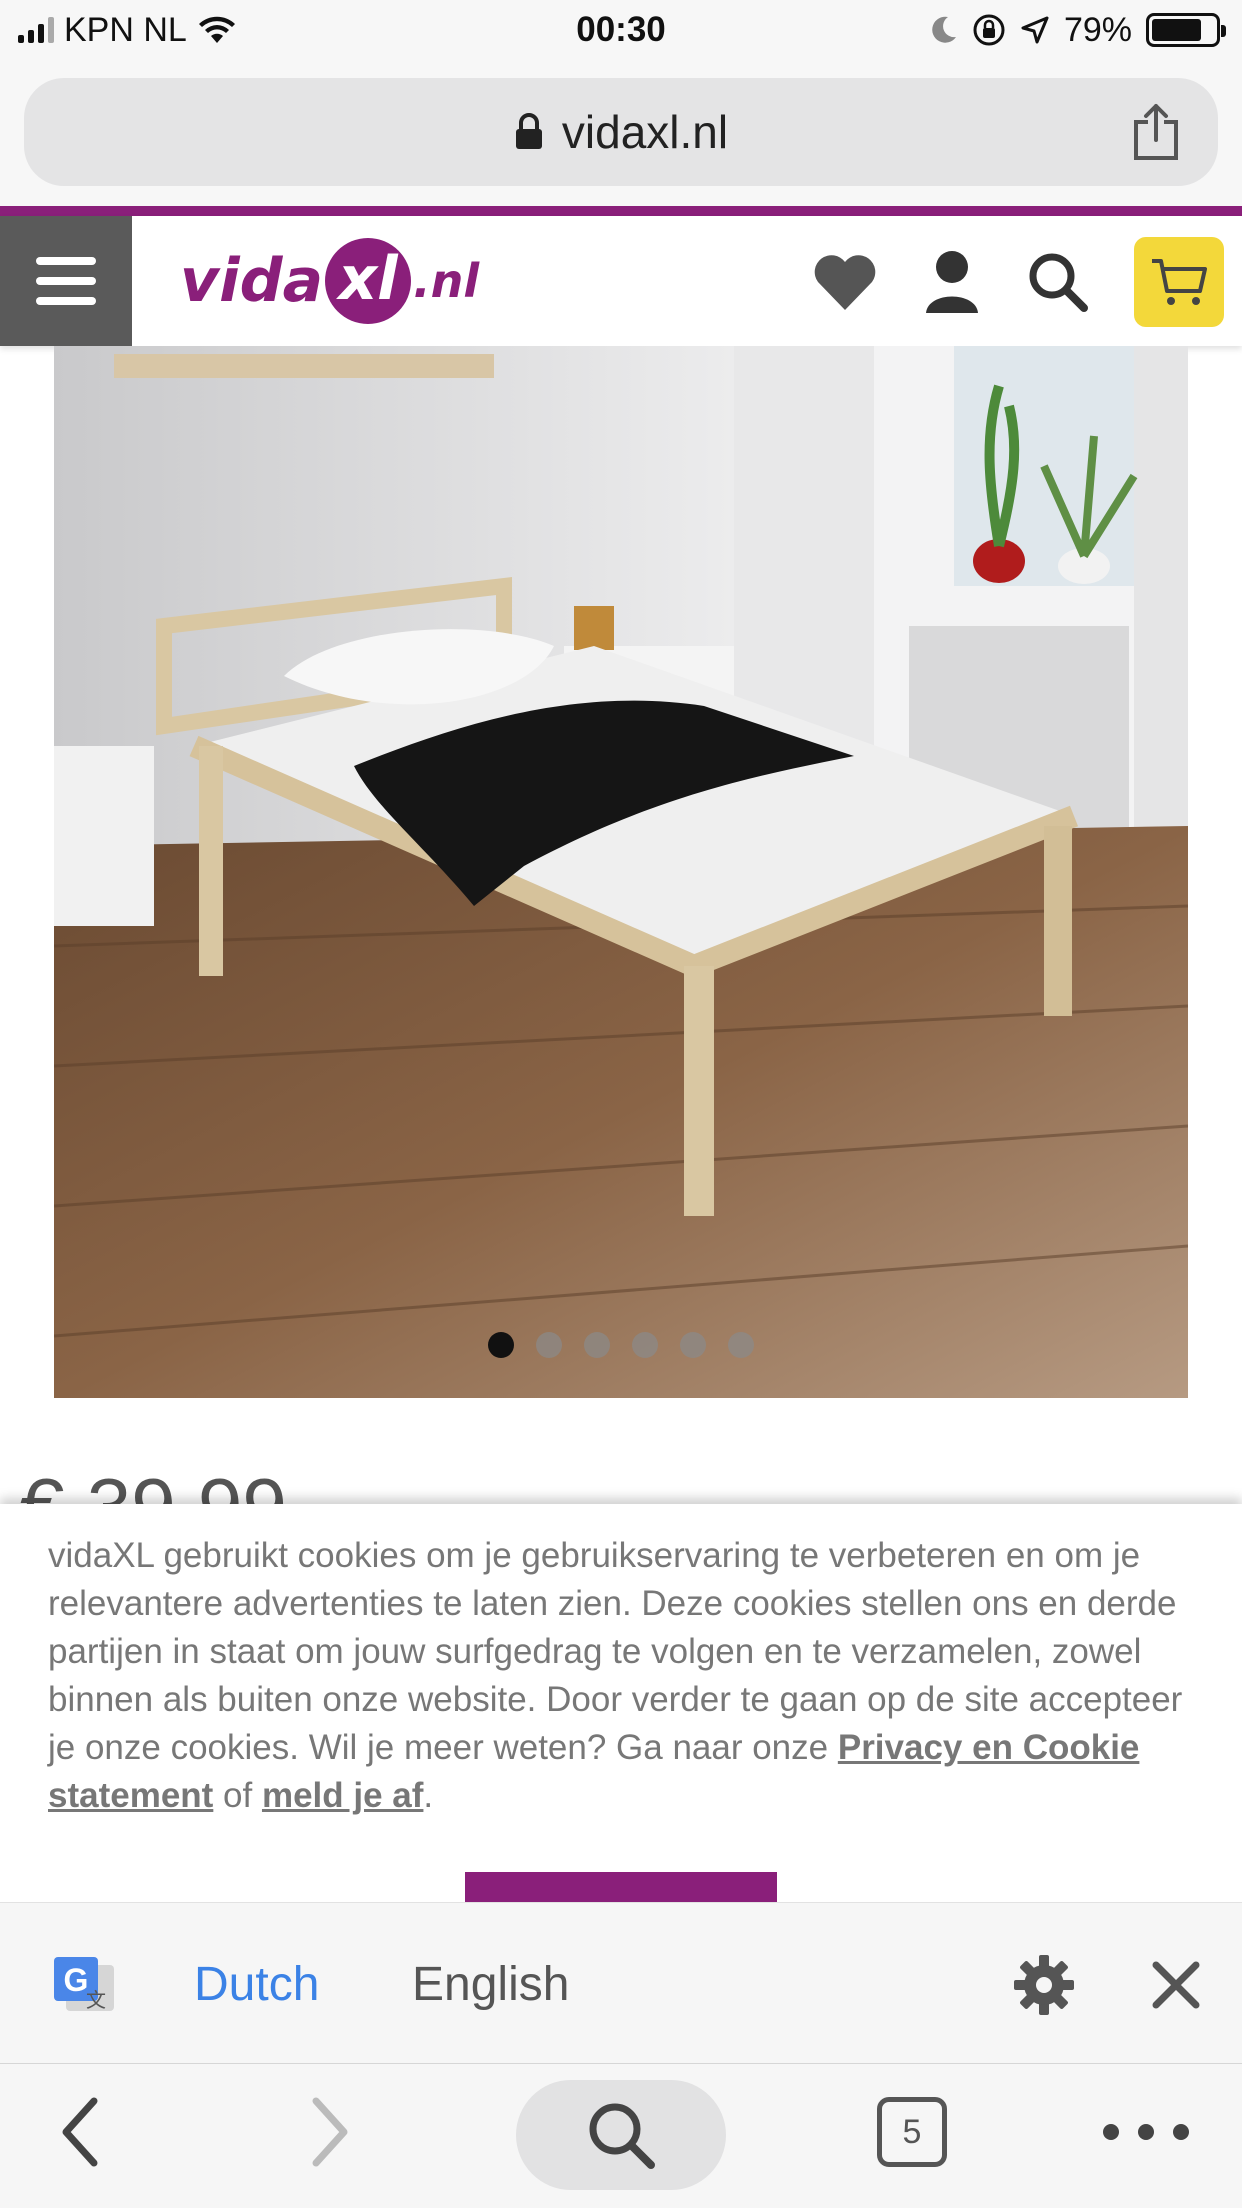  I want to click on tabs-button: 5, so click(912, 2132).